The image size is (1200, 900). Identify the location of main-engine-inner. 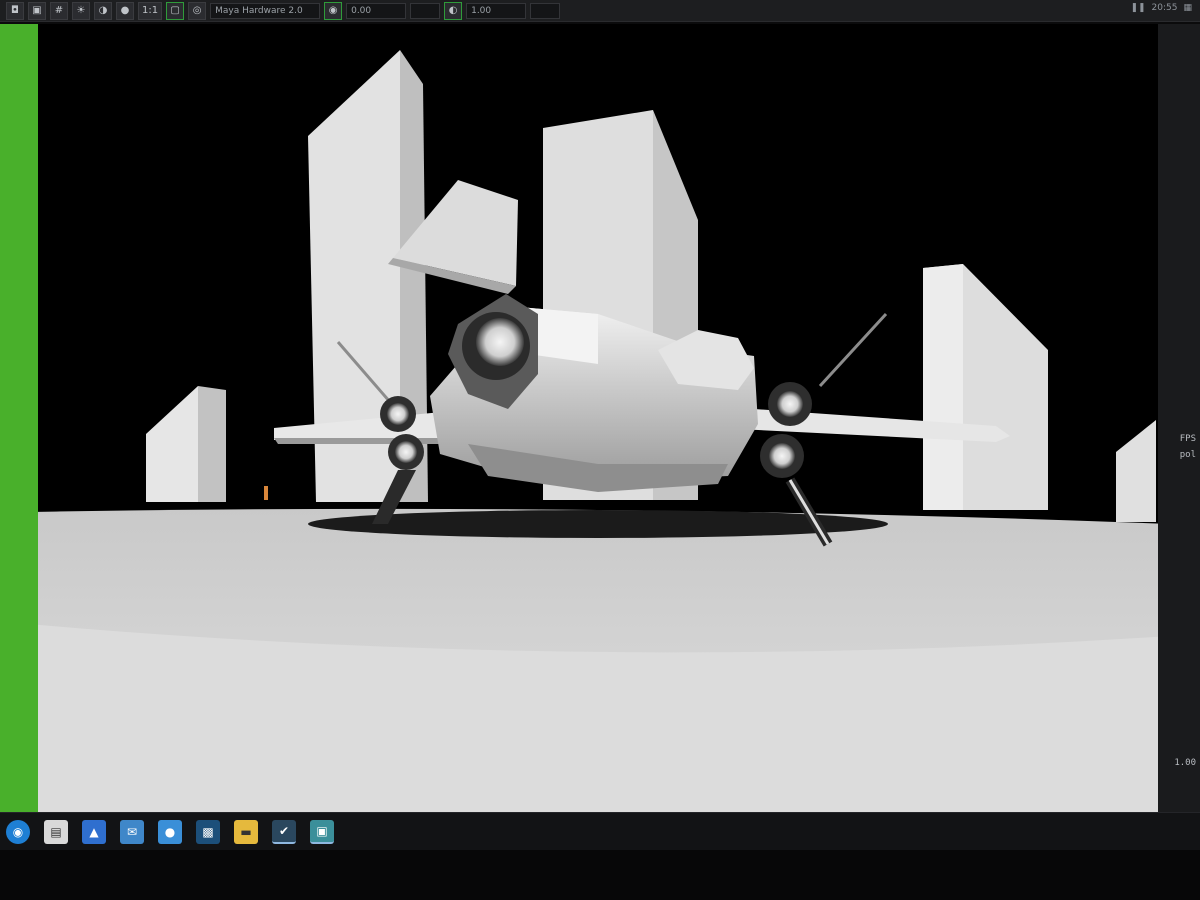
(500, 342).